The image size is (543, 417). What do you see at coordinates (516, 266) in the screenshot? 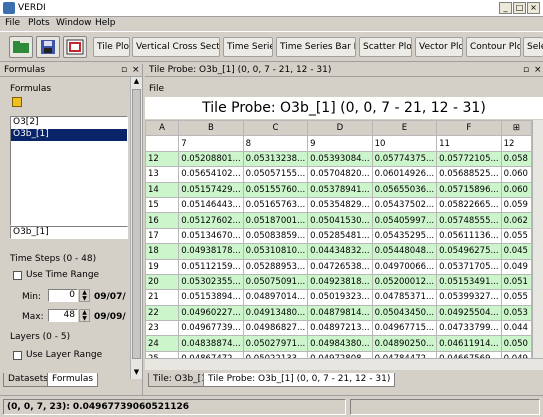
I see `table-cell: 0.049` at bounding box center [516, 266].